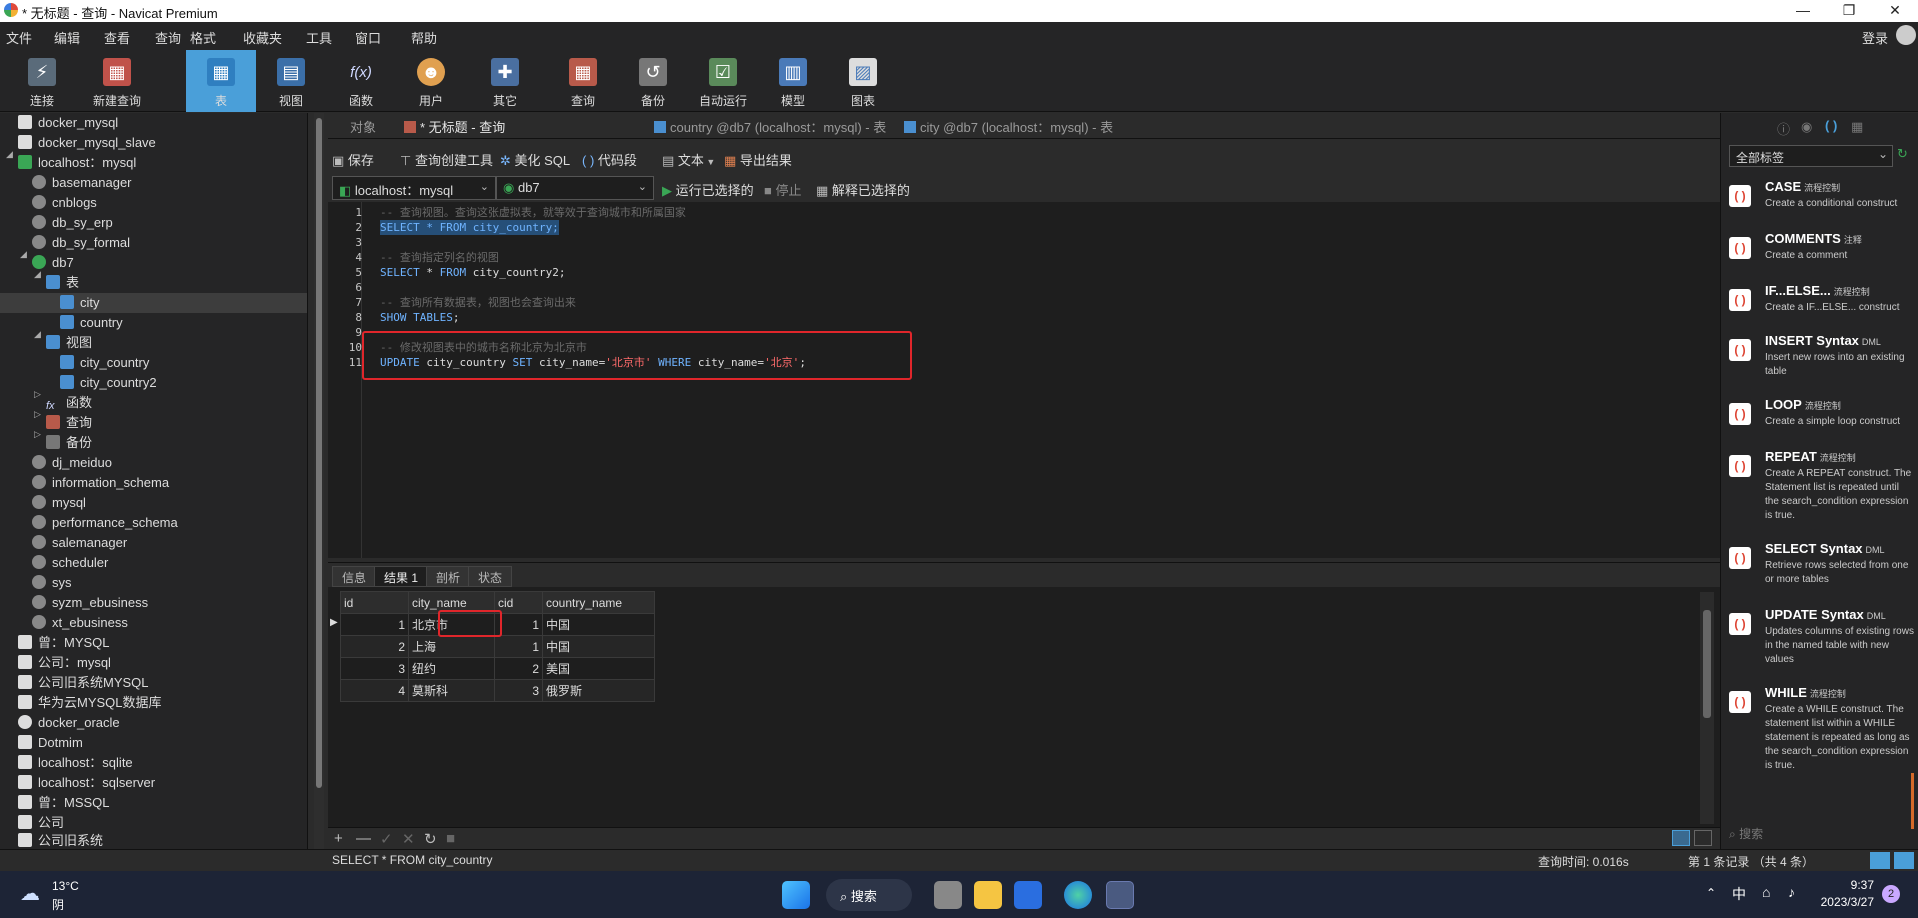 This screenshot has width=1918, height=918. What do you see at coordinates (374, 602) in the screenshot?
I see `column-header-id: id` at bounding box center [374, 602].